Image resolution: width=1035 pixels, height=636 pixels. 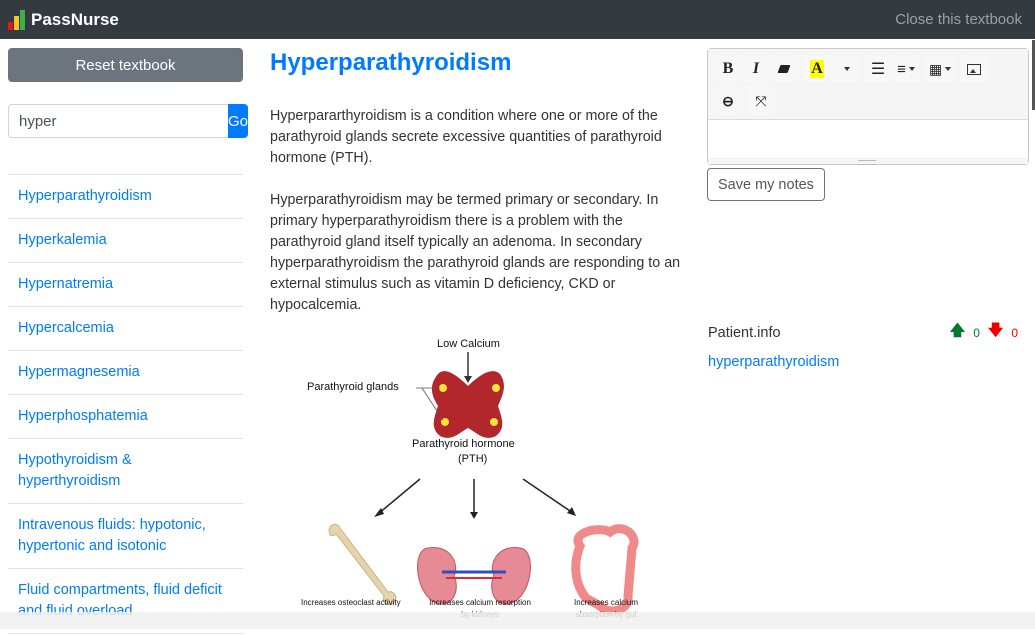 I want to click on italic-icon: I, so click(x=756, y=68).